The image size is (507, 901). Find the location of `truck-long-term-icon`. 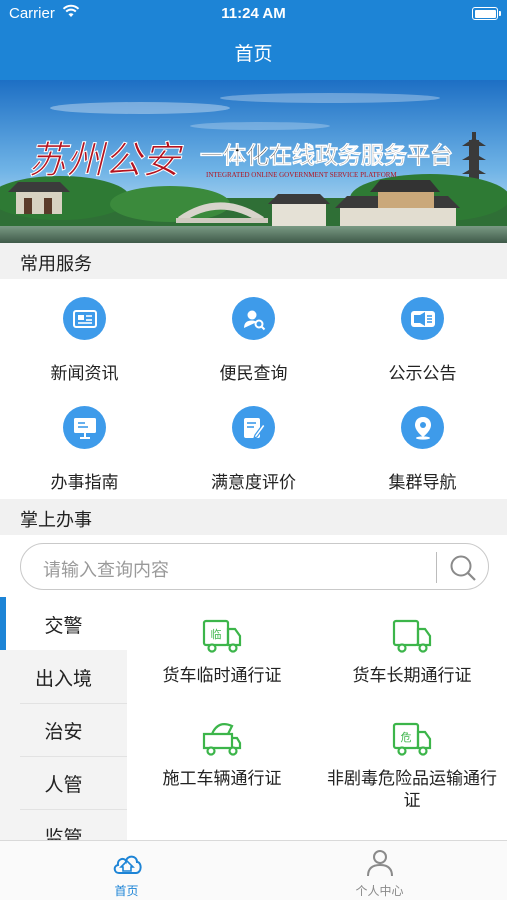

truck-long-term-icon is located at coordinates (412, 635).